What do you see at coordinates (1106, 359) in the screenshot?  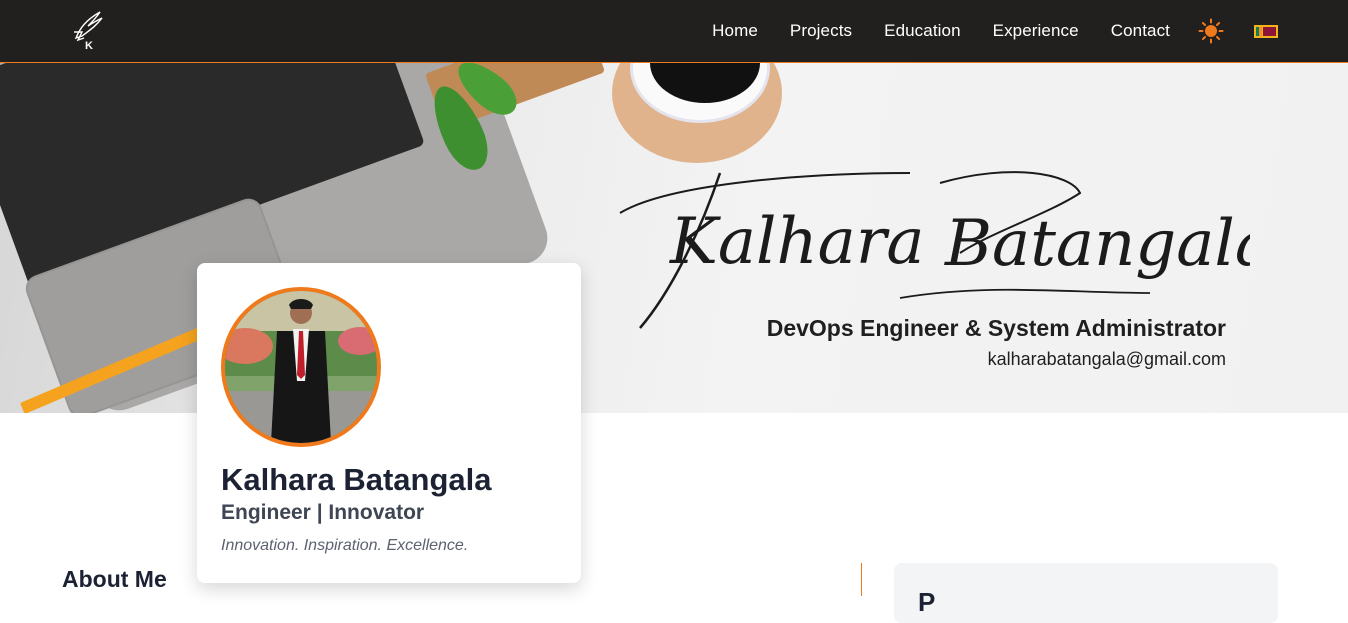 I see `hero-email: kalharabatangala@gmail.com` at bounding box center [1106, 359].